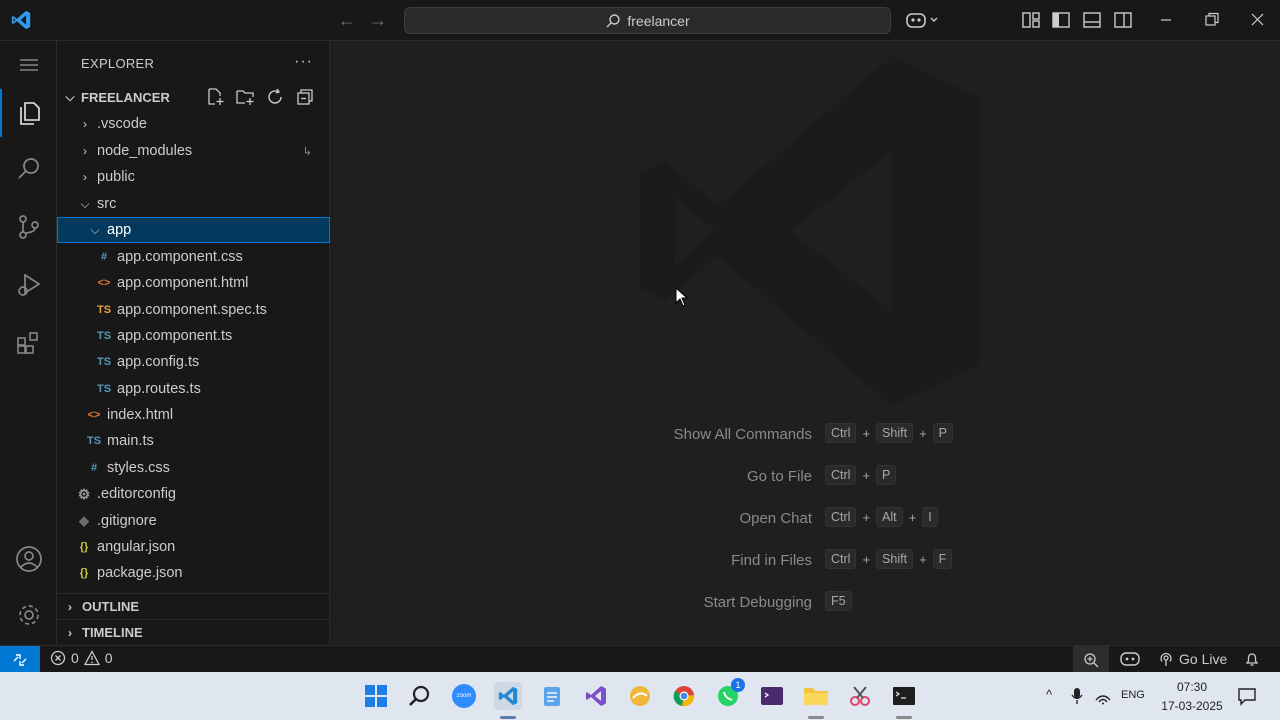 This screenshot has width=1280, height=720. I want to click on timeline-section: › TIMELINE, so click(193, 632).